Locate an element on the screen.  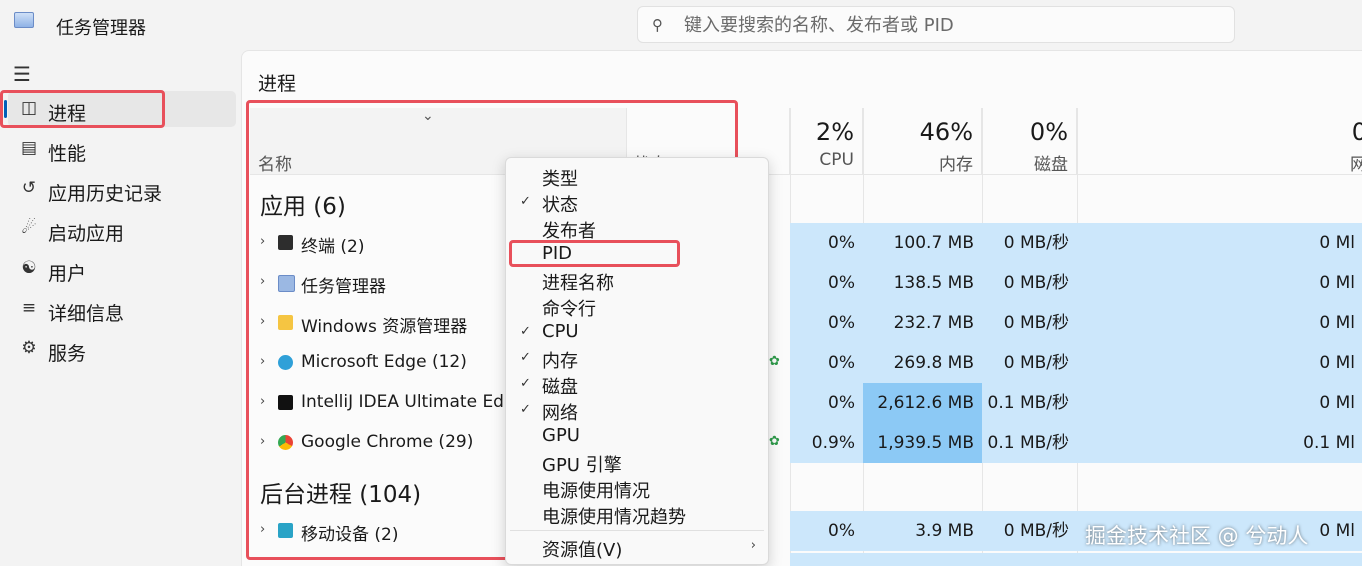
menu-item-command-line: 命令行 is located at coordinates (637, 307).